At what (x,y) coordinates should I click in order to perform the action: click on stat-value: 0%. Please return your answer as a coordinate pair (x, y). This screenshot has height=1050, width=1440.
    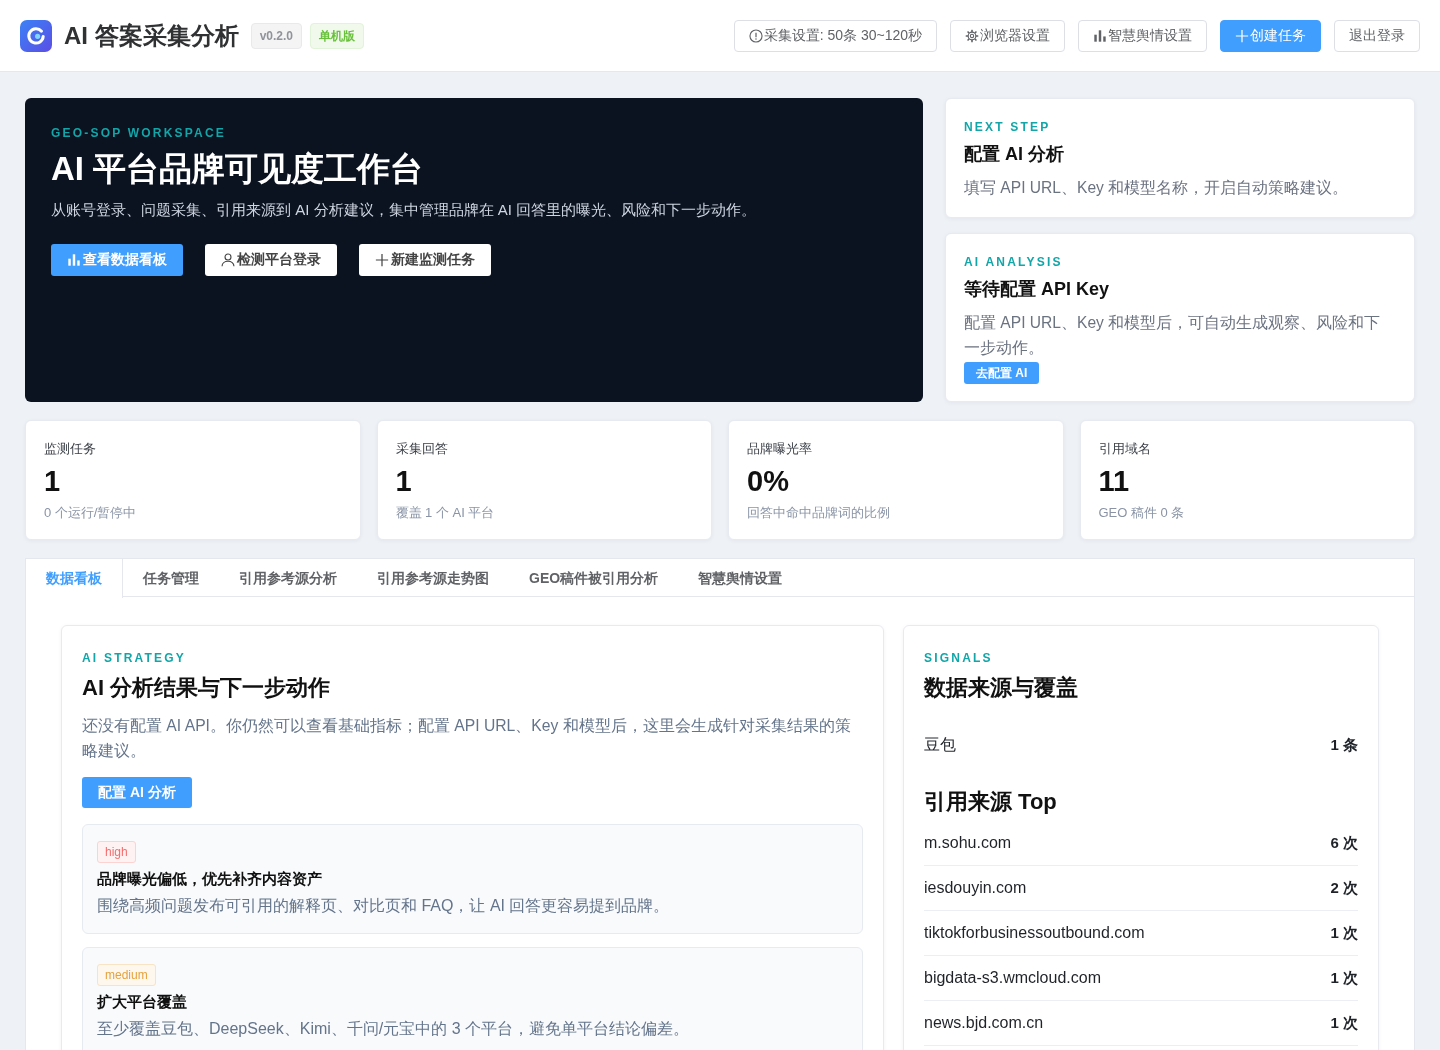
    Looking at the image, I should click on (768, 481).